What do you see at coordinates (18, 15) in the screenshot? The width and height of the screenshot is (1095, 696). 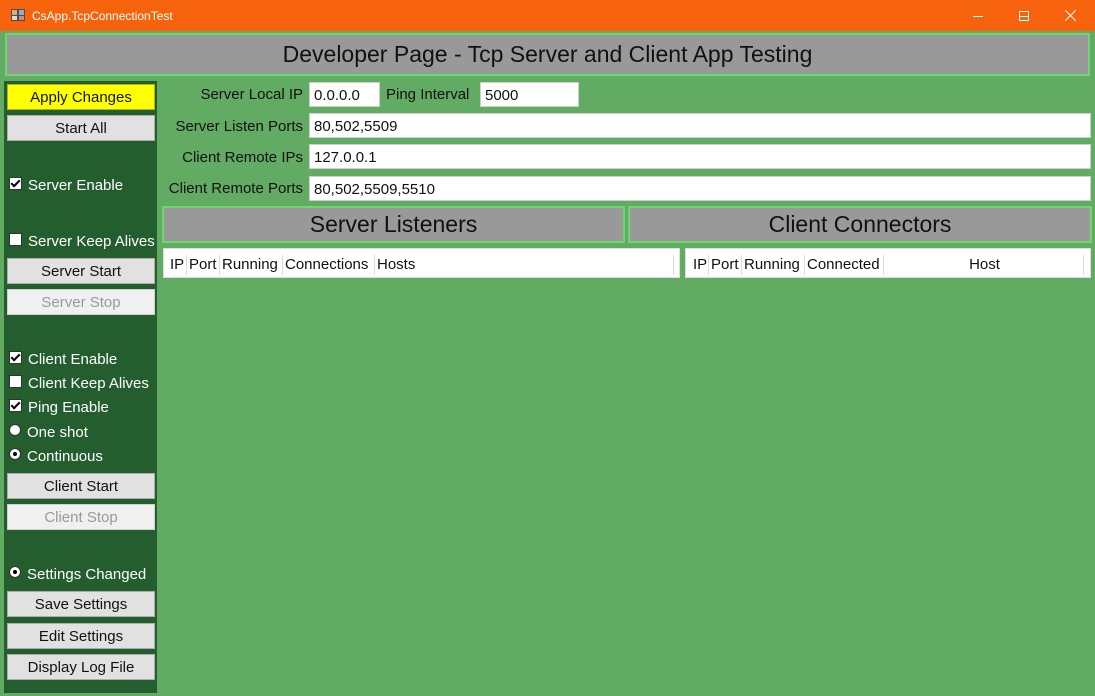 I see `app-icon` at bounding box center [18, 15].